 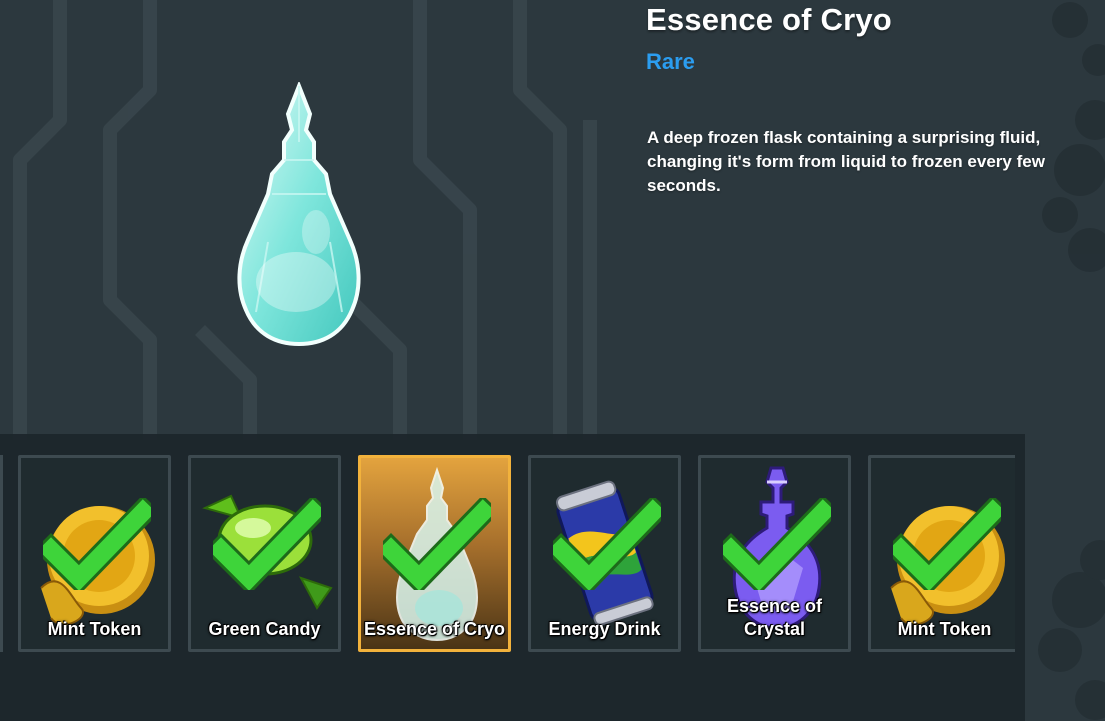 What do you see at coordinates (434, 629) in the screenshot?
I see `slot-label: Essence of Cryo` at bounding box center [434, 629].